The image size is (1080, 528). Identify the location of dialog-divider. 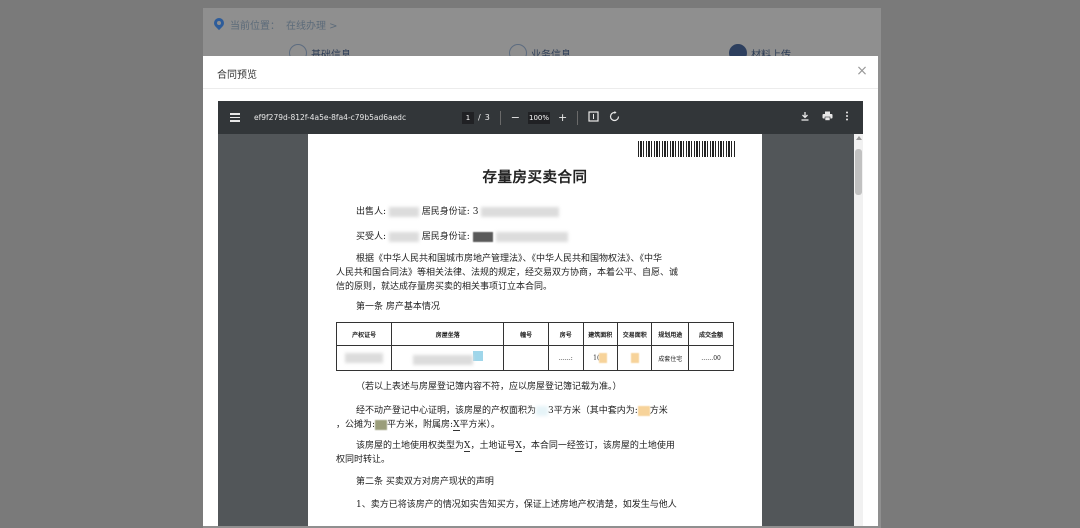
(540, 88).